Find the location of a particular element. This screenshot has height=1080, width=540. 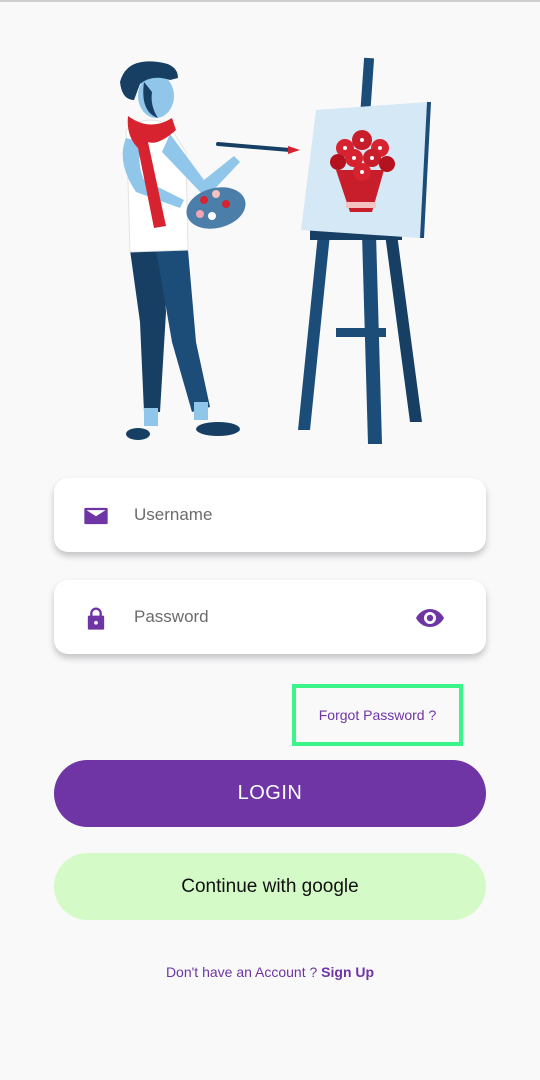

continue-with-google-button: Continue with google is located at coordinates (270, 886).